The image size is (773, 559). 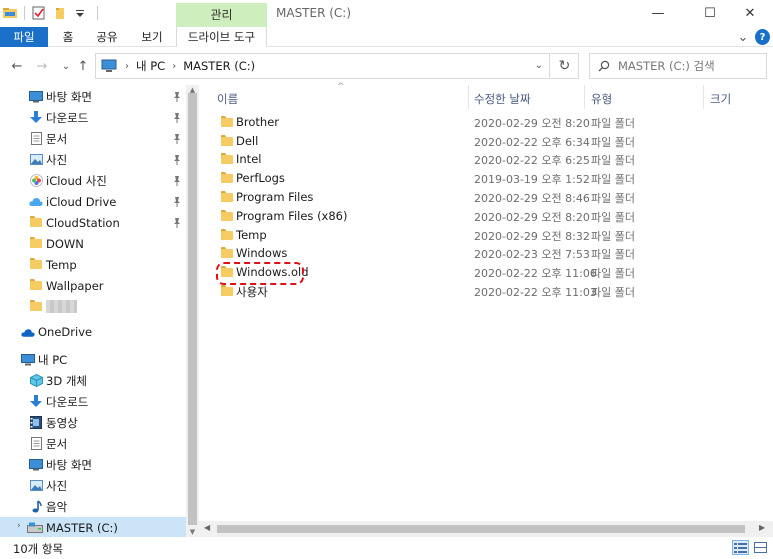 What do you see at coordinates (720, 99) in the screenshot?
I see `column-header-size: 크기` at bounding box center [720, 99].